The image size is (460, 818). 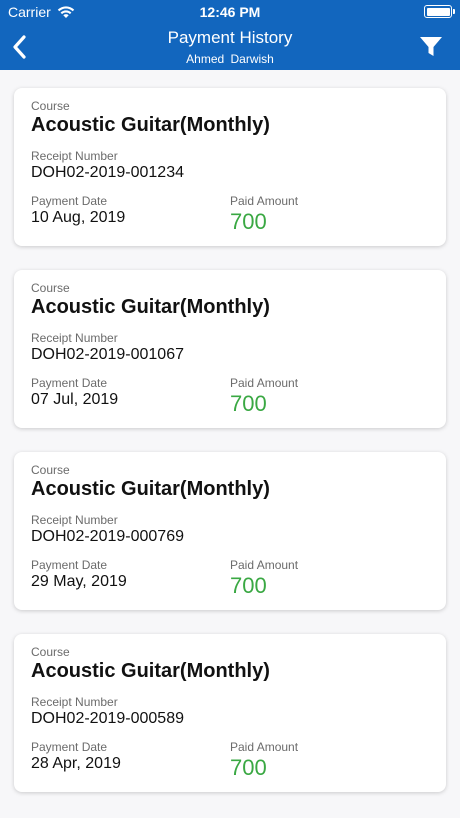 I want to click on status-time: 12:46 PM, so click(x=230, y=12).